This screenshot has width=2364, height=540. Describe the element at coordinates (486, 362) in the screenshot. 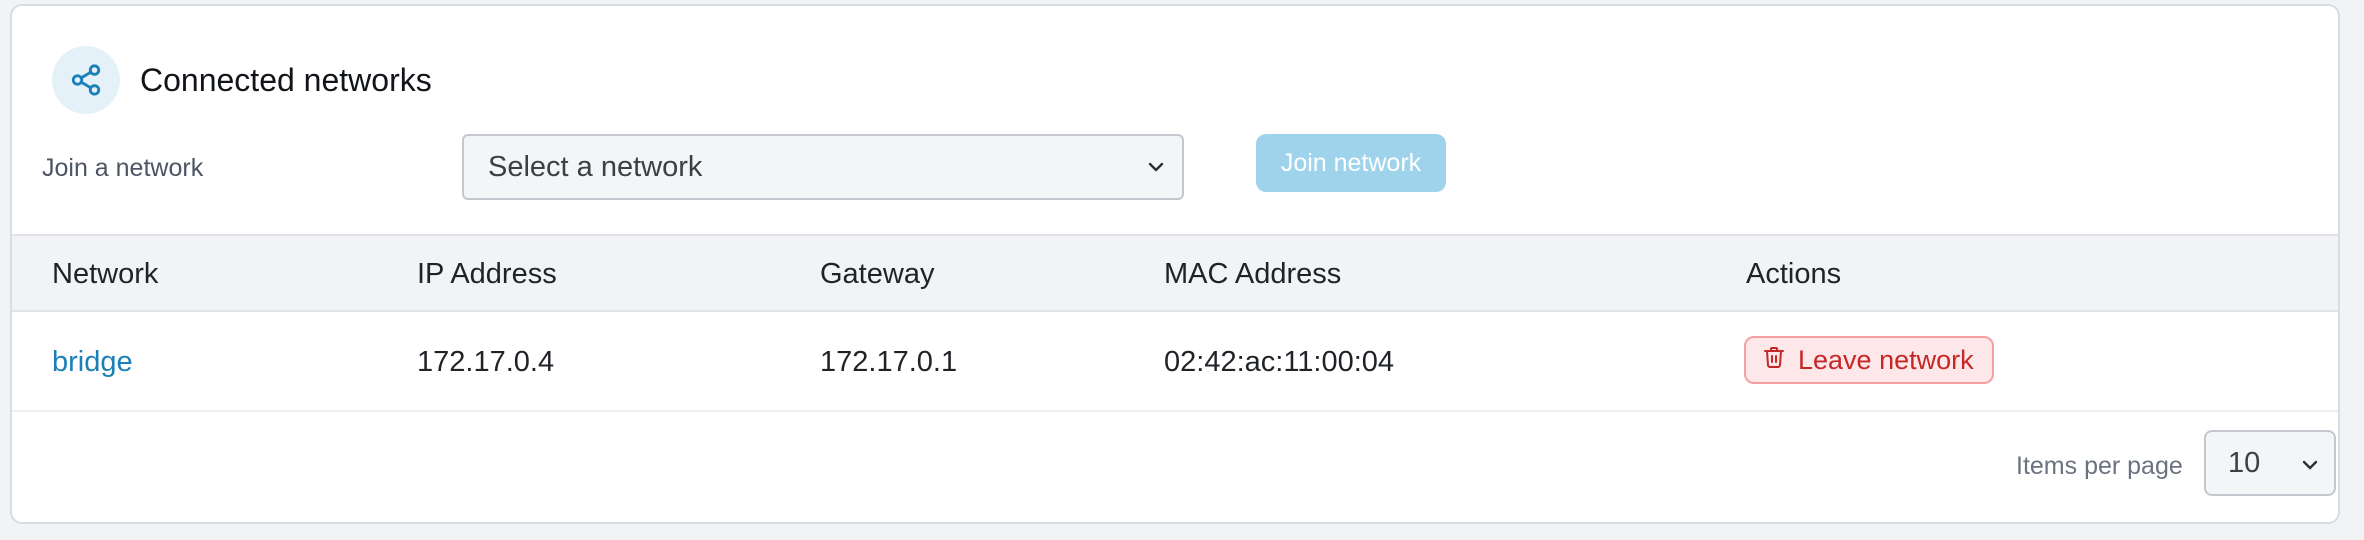

I see `ip-address-cell: 172.17.0.4` at that location.